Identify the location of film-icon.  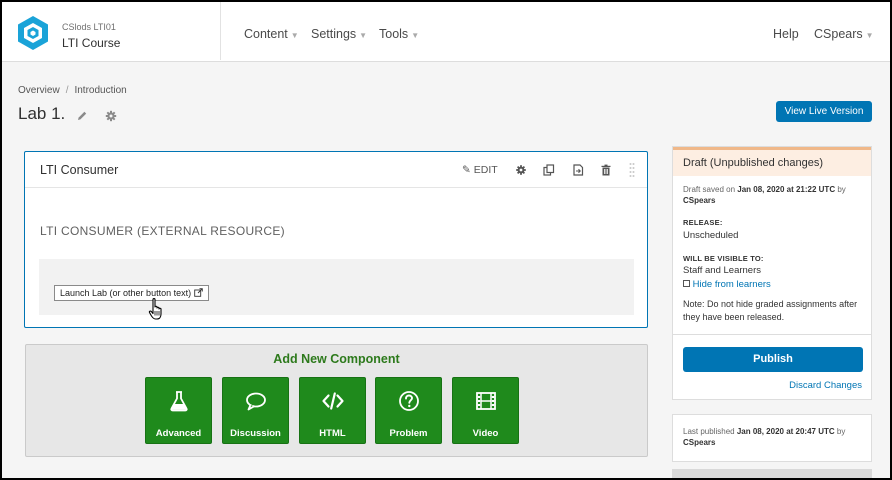
(486, 401).